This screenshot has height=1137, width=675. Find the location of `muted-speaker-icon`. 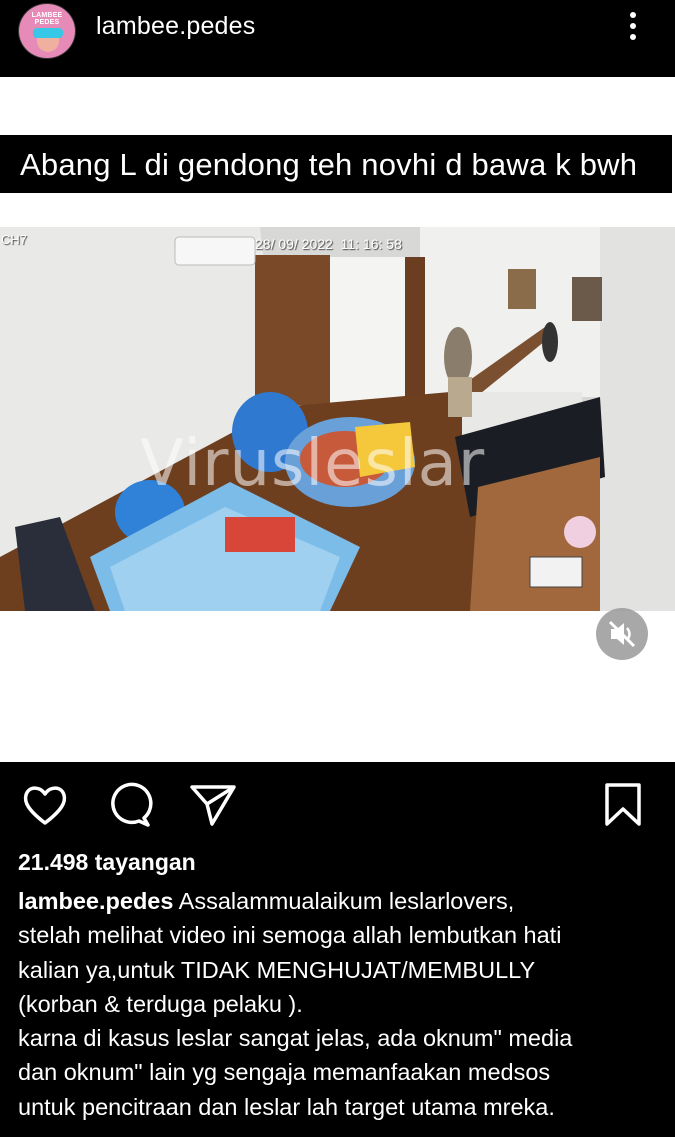

muted-speaker-icon is located at coordinates (622, 634).